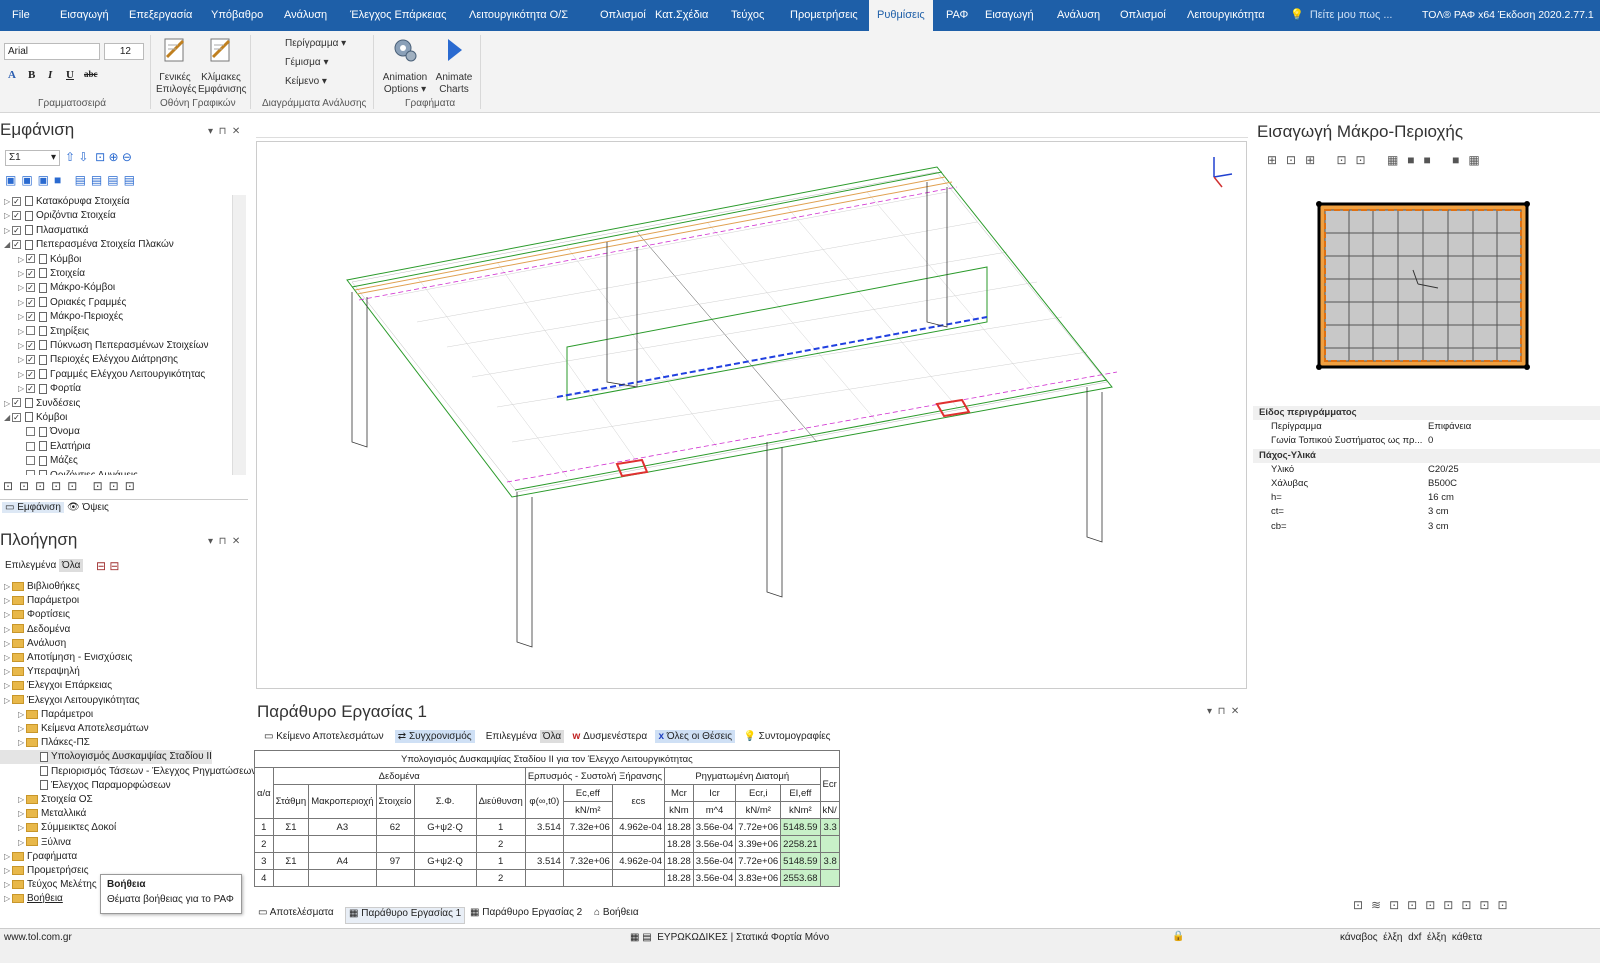  What do you see at coordinates (824, 15) in the screenshot?
I see `menu-item: Προμετρήσεις` at bounding box center [824, 15].